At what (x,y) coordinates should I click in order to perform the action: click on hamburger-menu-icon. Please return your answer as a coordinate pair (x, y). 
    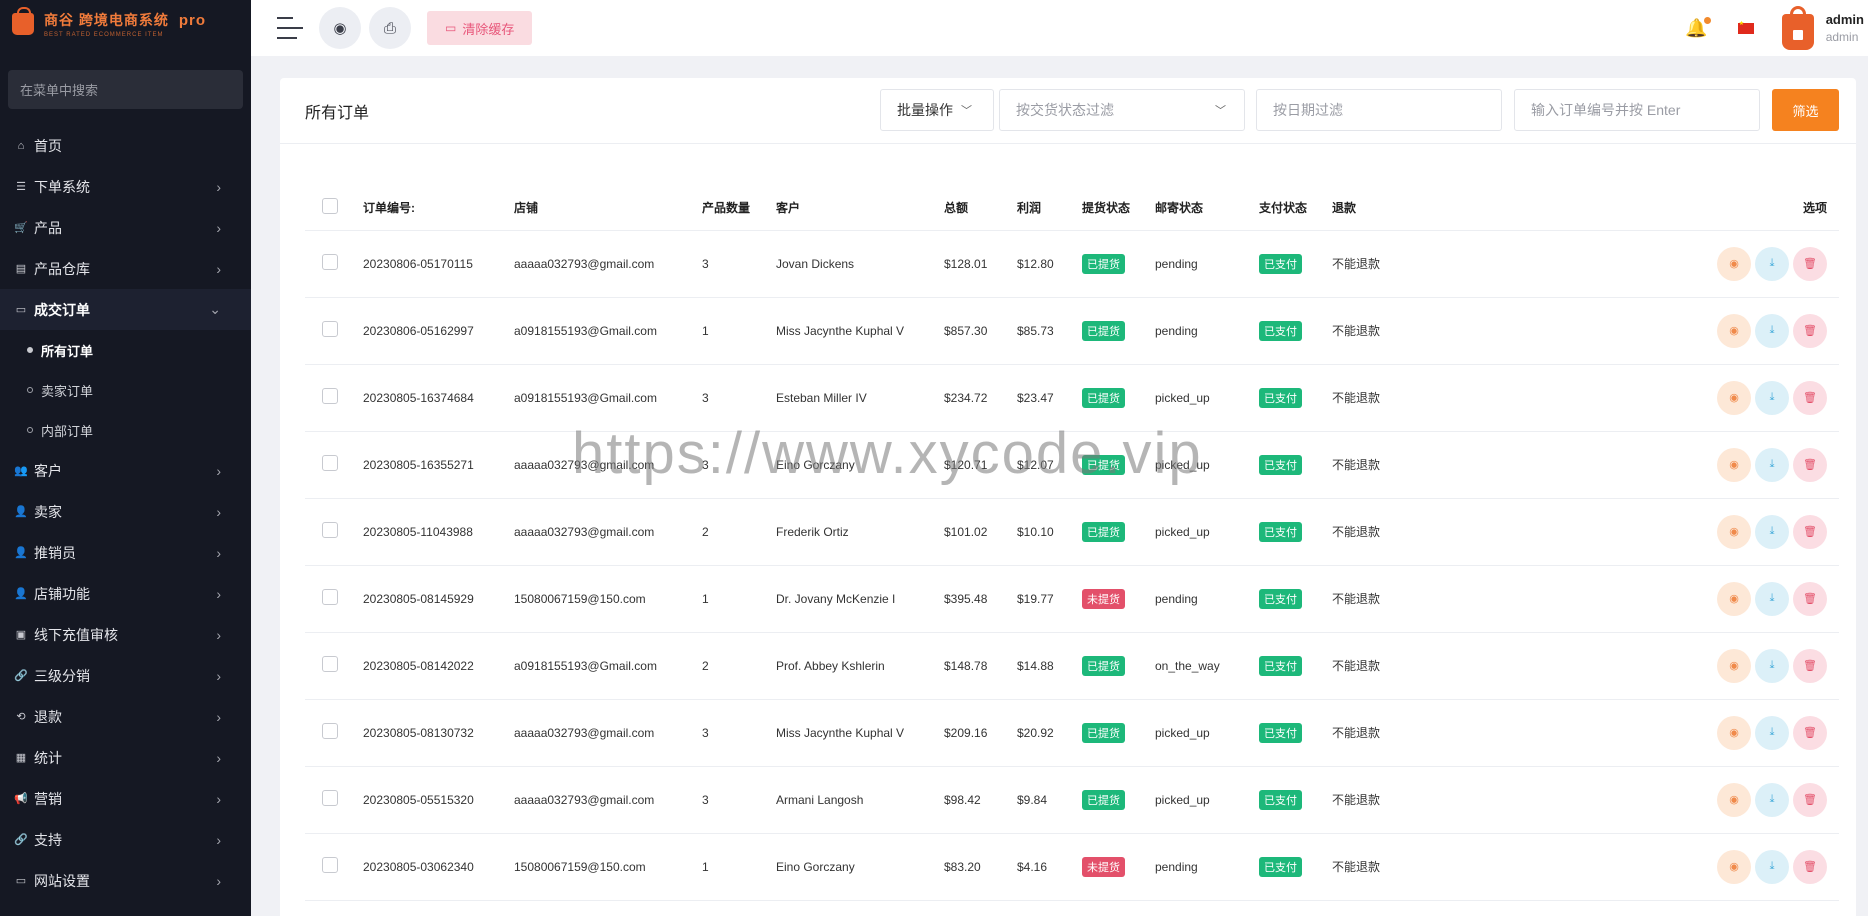
    Looking at the image, I should click on (290, 28).